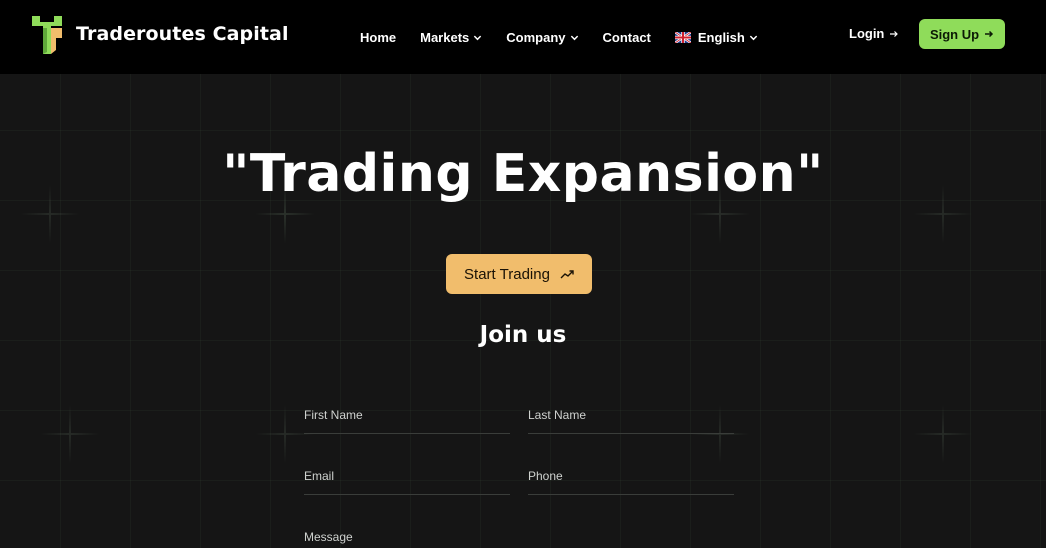 This screenshot has width=1046, height=548. What do you see at coordinates (523, 335) in the screenshot?
I see `join-us-title: Join us` at bounding box center [523, 335].